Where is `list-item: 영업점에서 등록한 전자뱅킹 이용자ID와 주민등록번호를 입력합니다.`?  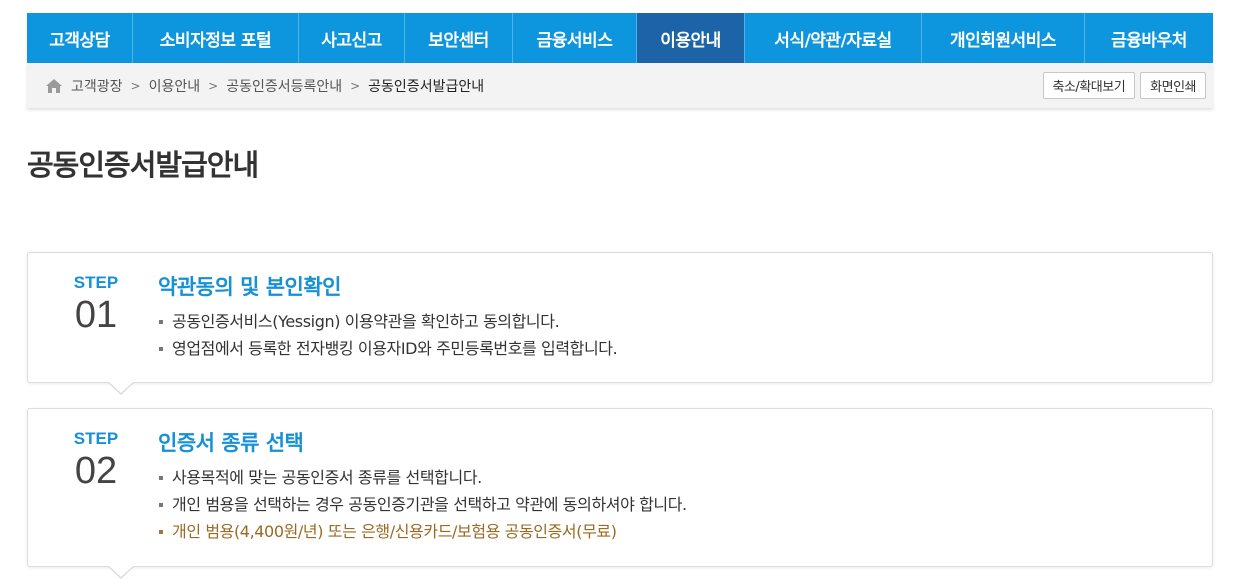 list-item: 영업점에서 등록한 전자뱅킹 이용자ID와 주민등록번호를 입력합니다. is located at coordinates (388, 348).